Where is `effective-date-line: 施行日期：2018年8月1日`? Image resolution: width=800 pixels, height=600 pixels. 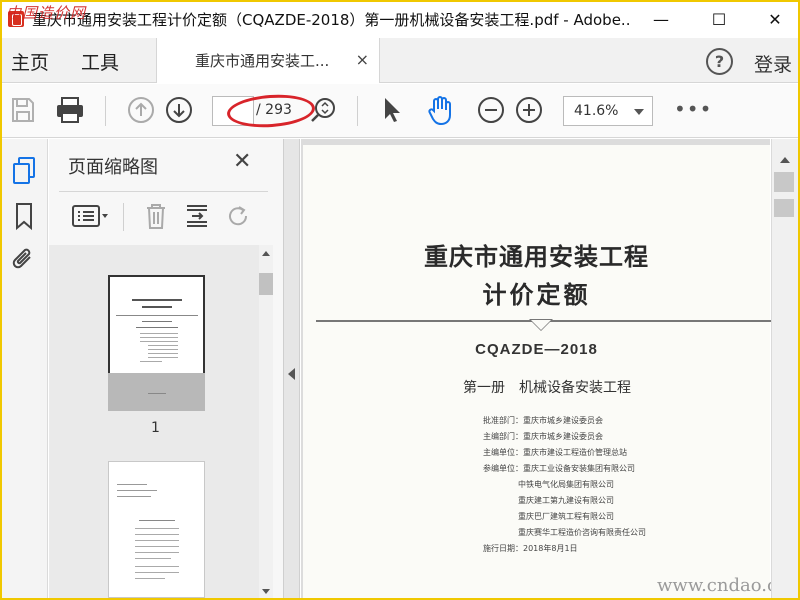
effective-date-line: 施行日期：2018年8月1日 is located at coordinates (530, 548).